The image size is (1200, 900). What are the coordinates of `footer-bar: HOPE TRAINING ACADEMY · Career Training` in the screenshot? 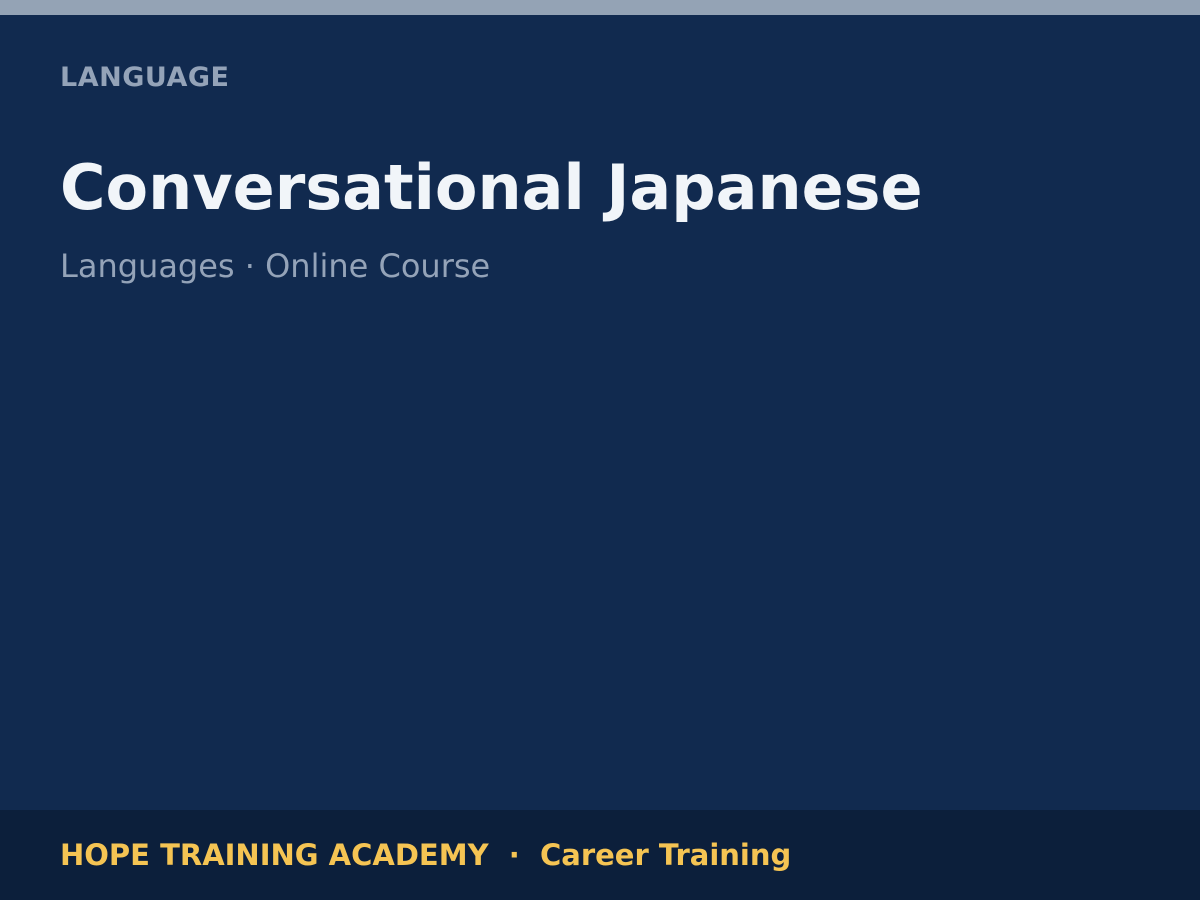 It's located at (600, 855).